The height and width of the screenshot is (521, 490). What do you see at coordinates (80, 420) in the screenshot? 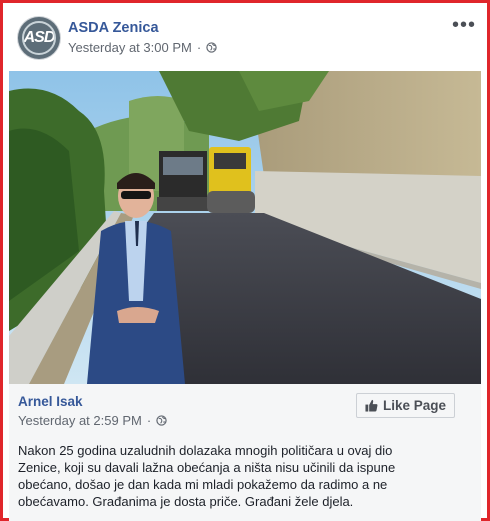
I see `shared-timestamp: Yesterday at 2:59 PM` at bounding box center [80, 420].